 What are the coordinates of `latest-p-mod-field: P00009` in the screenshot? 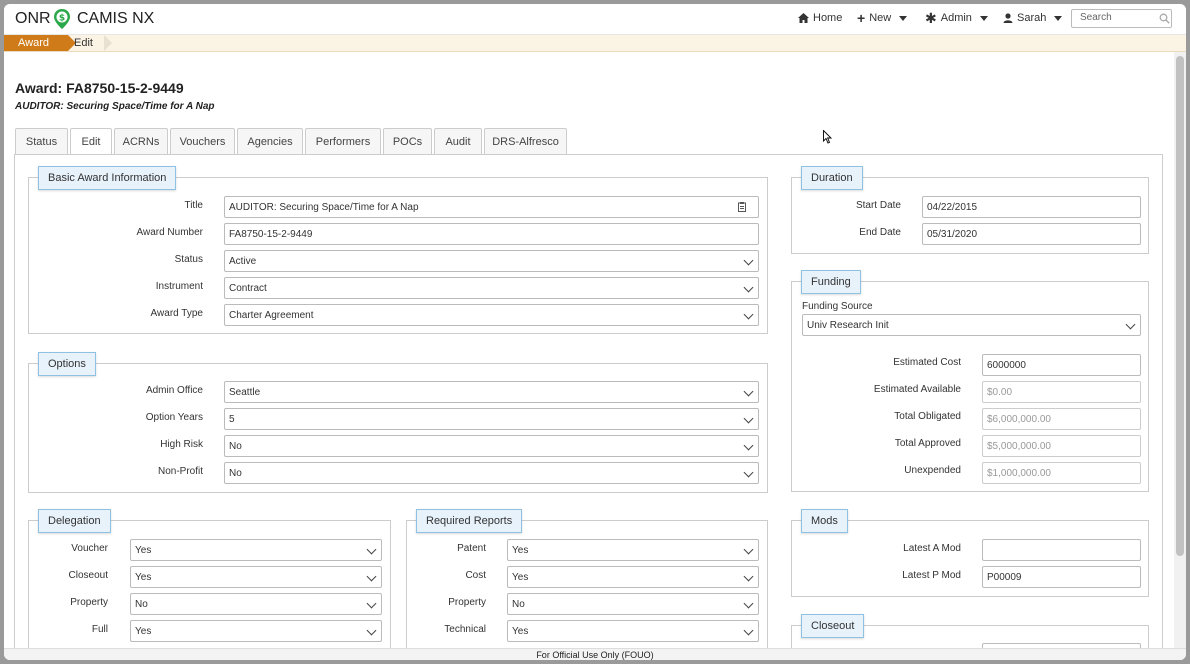 It's located at (1061, 577).